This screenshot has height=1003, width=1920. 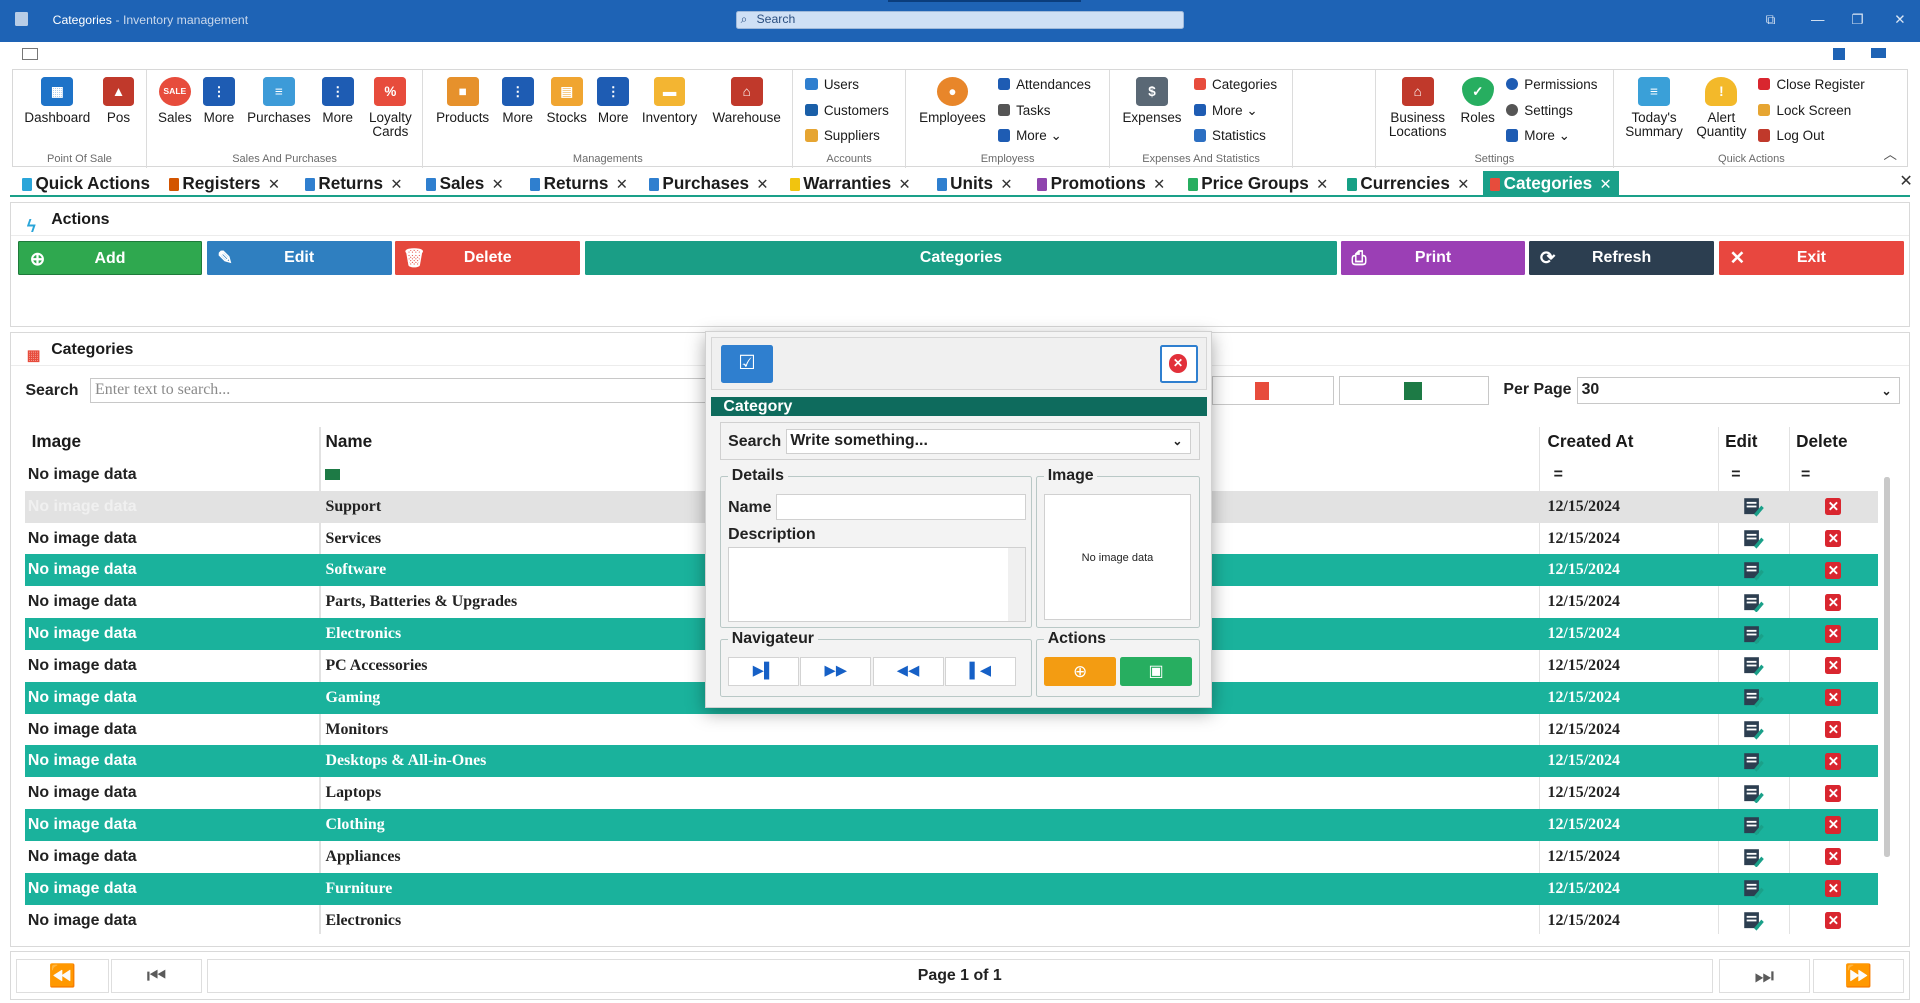 I want to click on close-all-tabs-icon: ✕, so click(x=1905, y=181).